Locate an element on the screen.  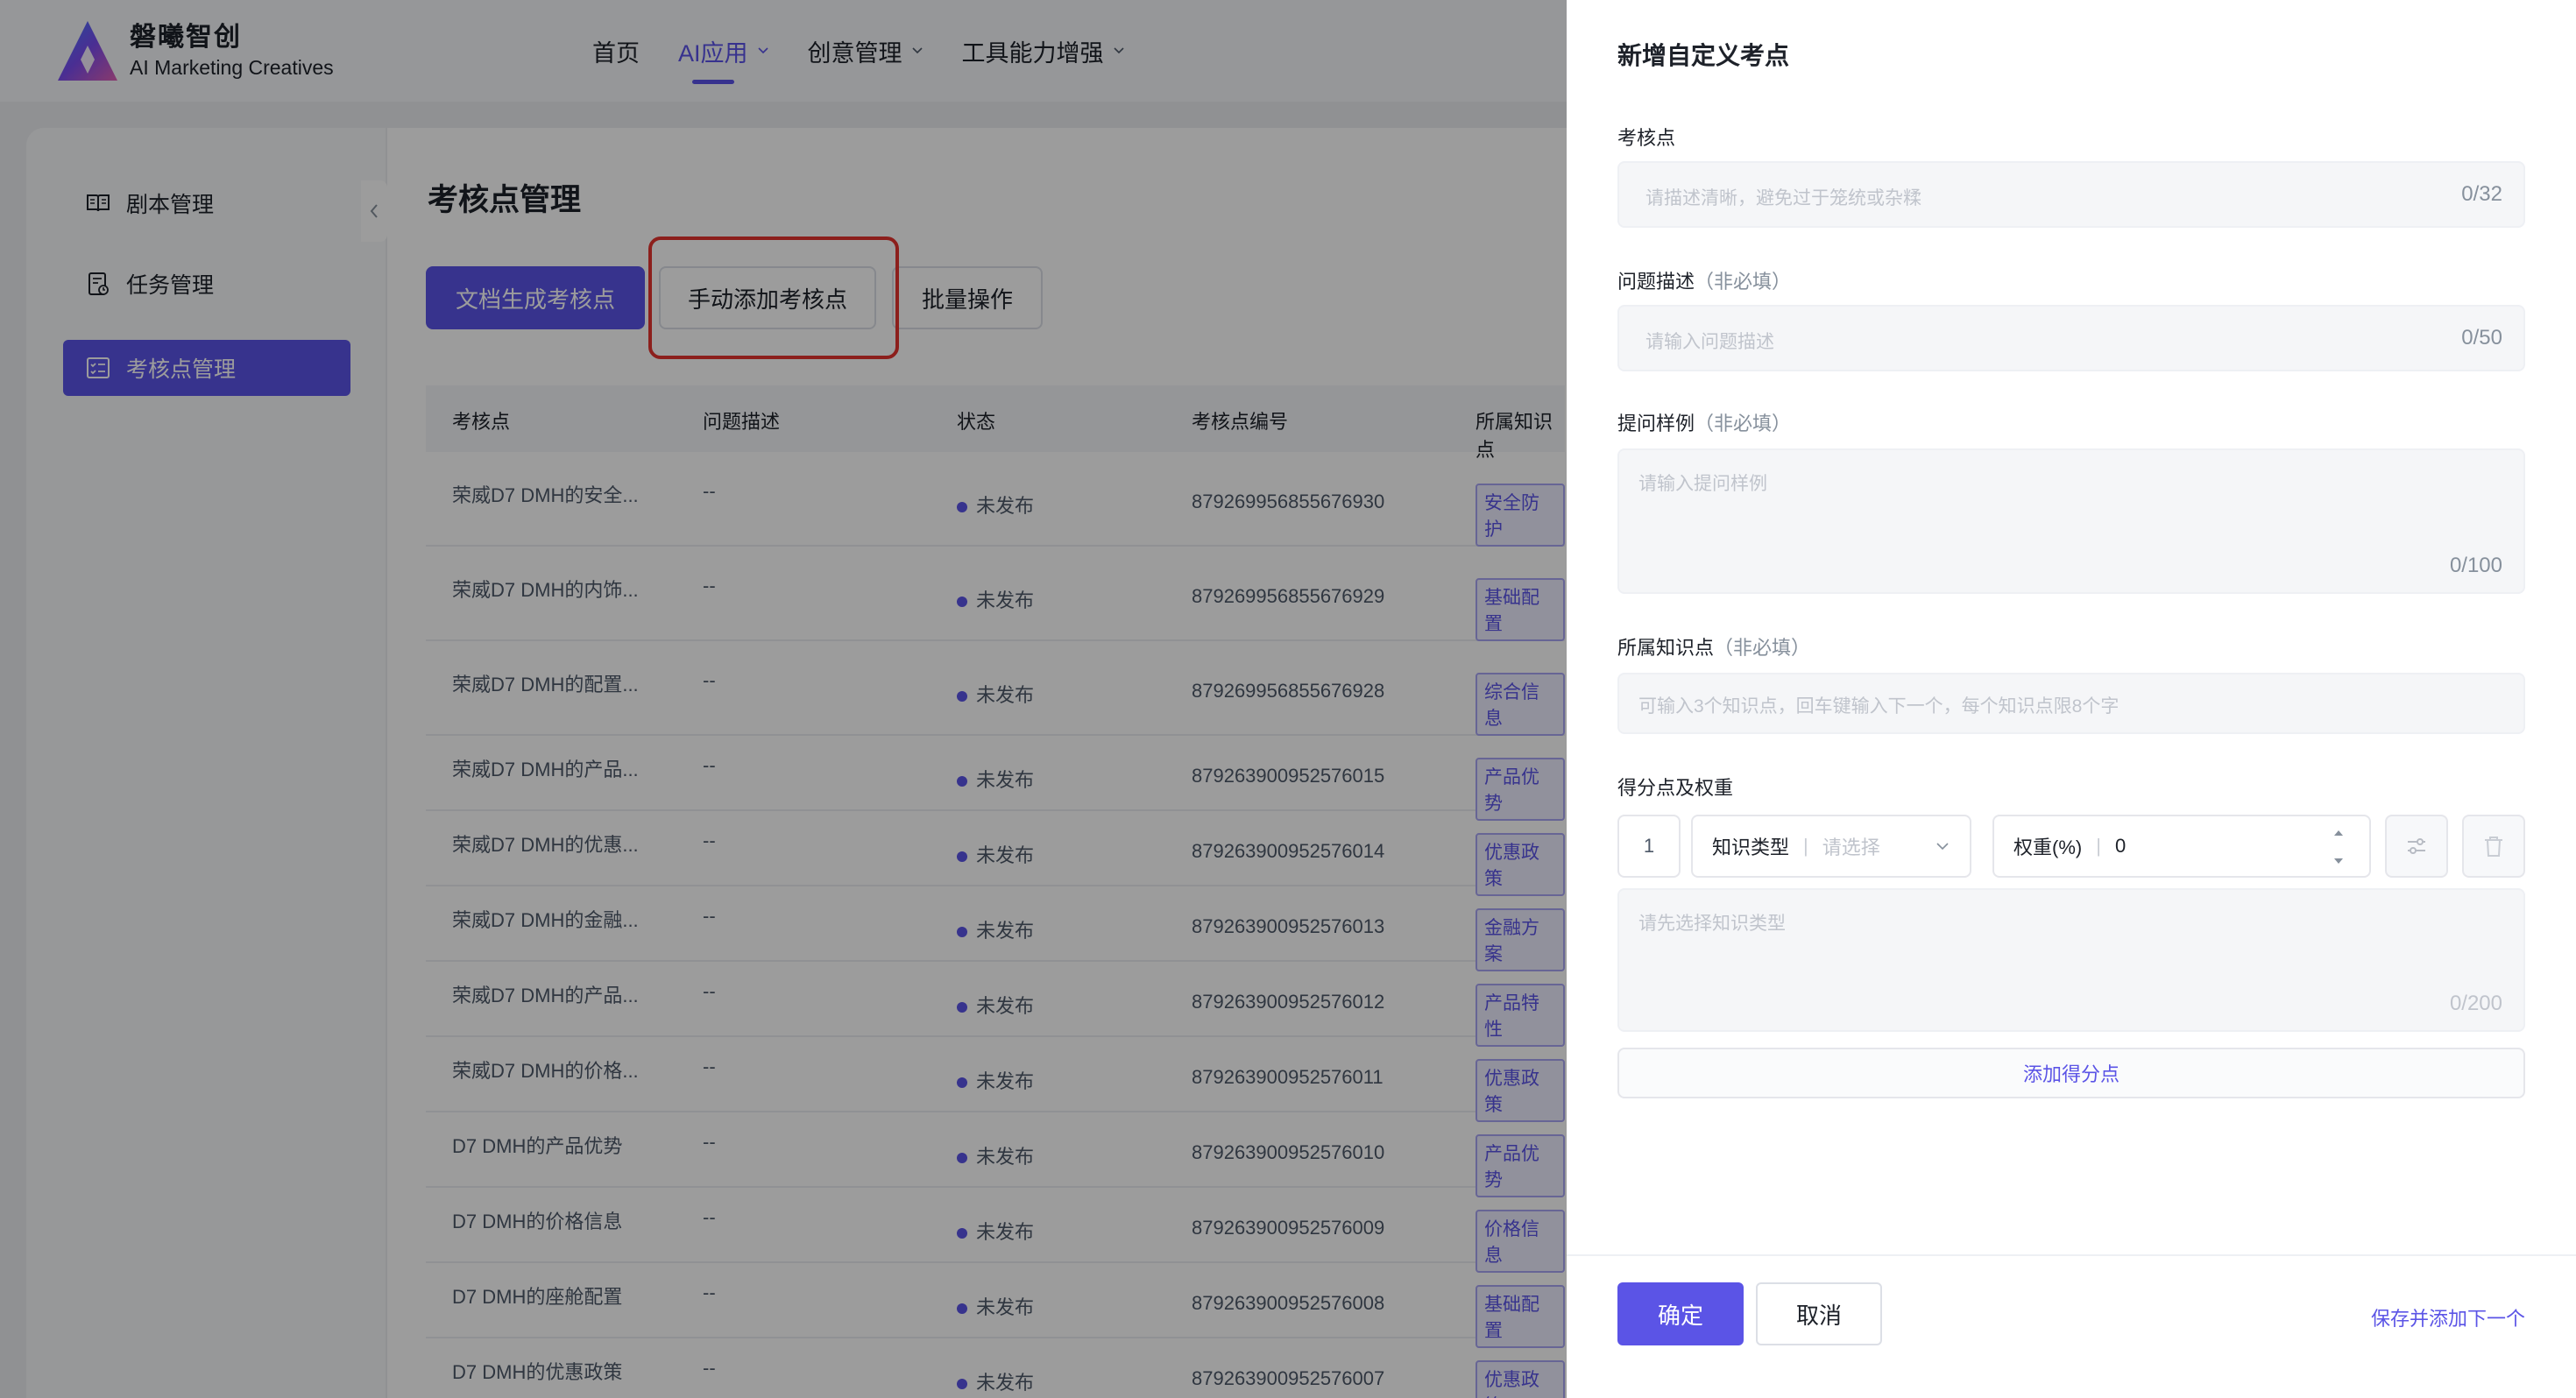
score-index: 1 is located at coordinates (1649, 846).